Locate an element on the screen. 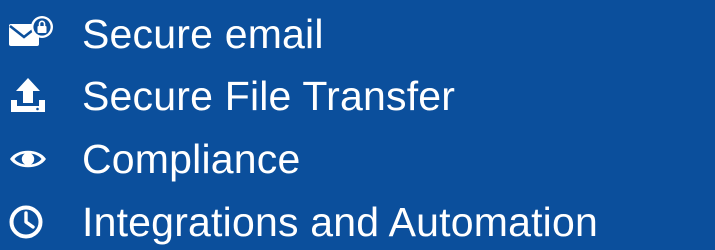 Image resolution: width=715 pixels, height=250 pixels. upload-tray-icon is located at coordinates (31, 96).